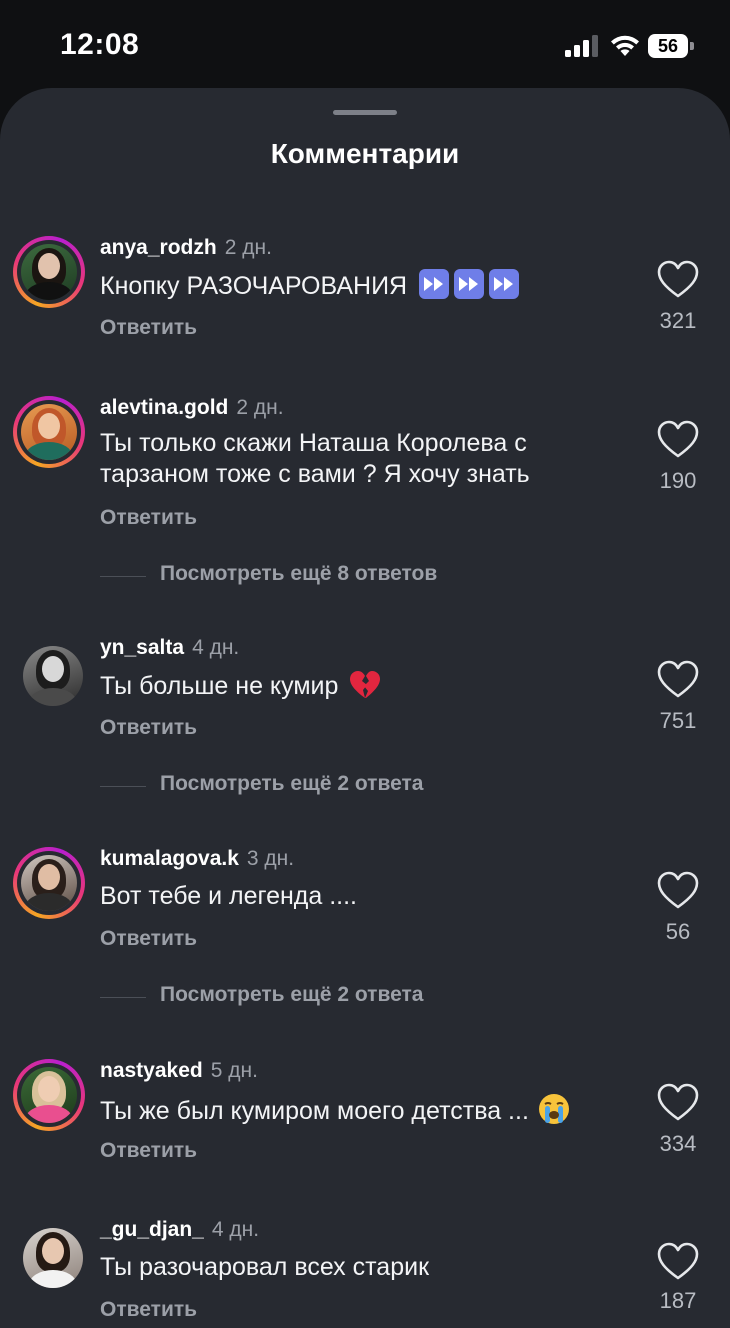 The image size is (730, 1328). What do you see at coordinates (365, 153) in the screenshot?
I see `sheet-title: Комментарии` at bounding box center [365, 153].